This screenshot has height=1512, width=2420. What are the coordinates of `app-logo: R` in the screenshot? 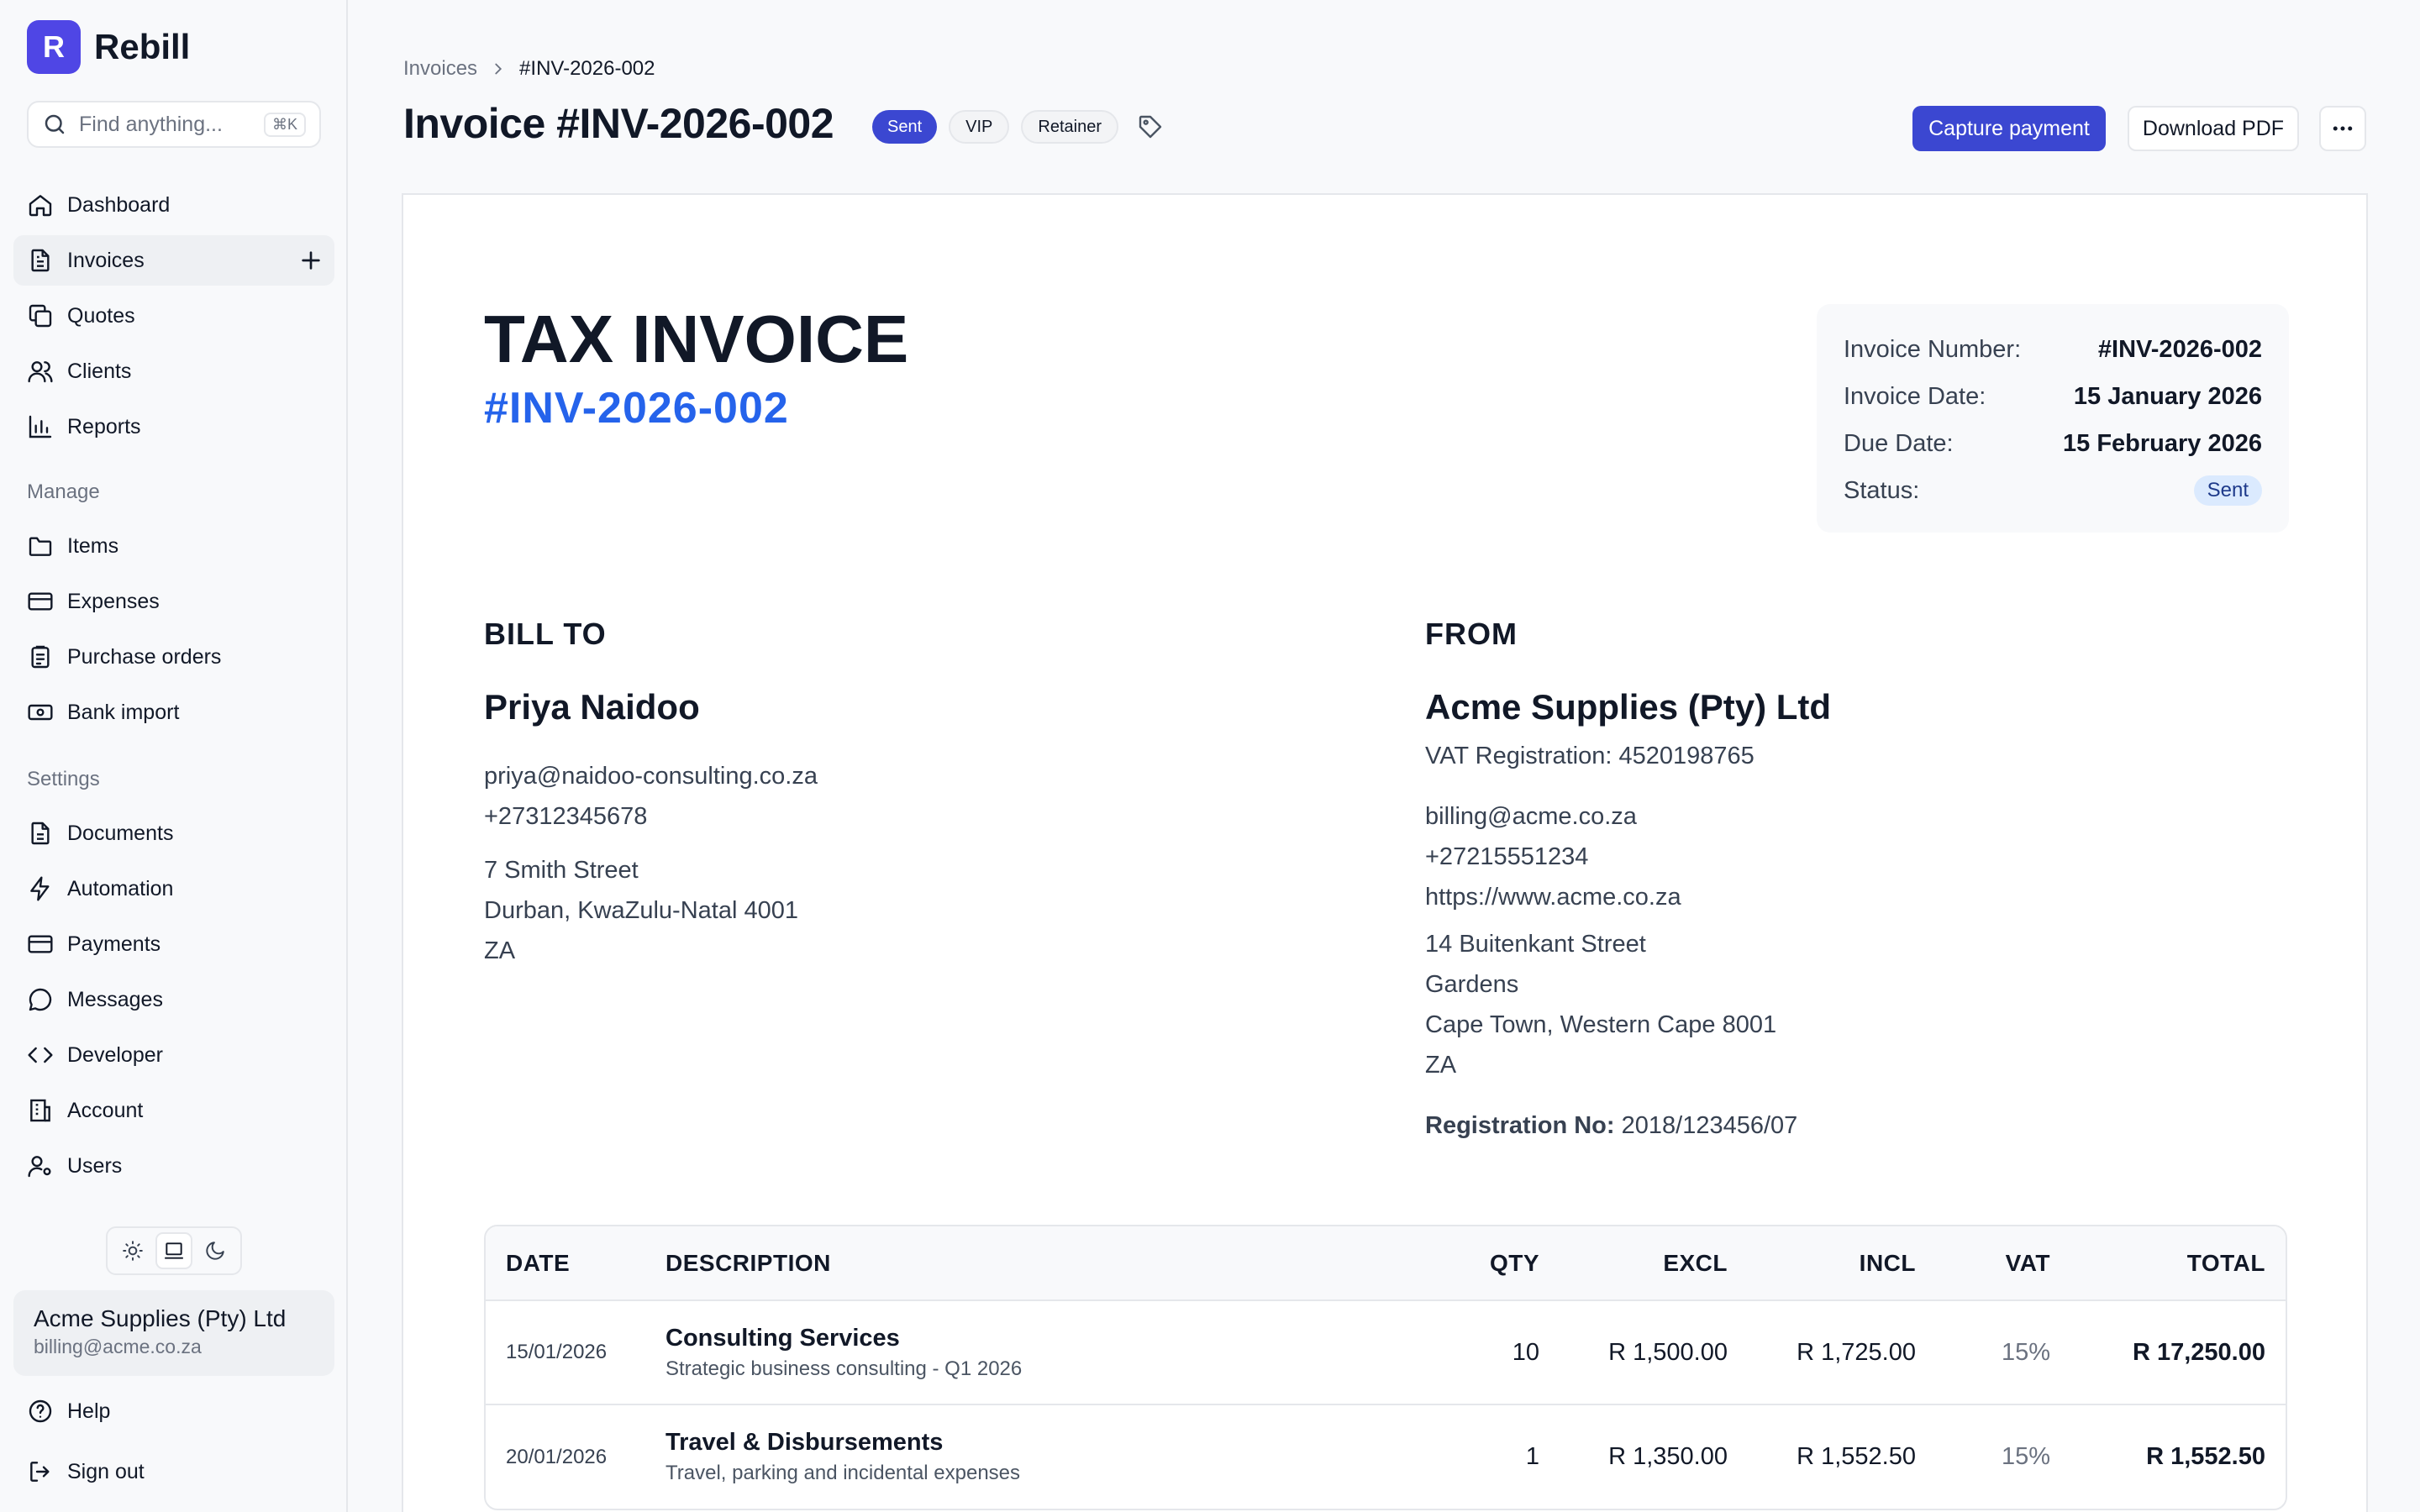 It's located at (54, 47).